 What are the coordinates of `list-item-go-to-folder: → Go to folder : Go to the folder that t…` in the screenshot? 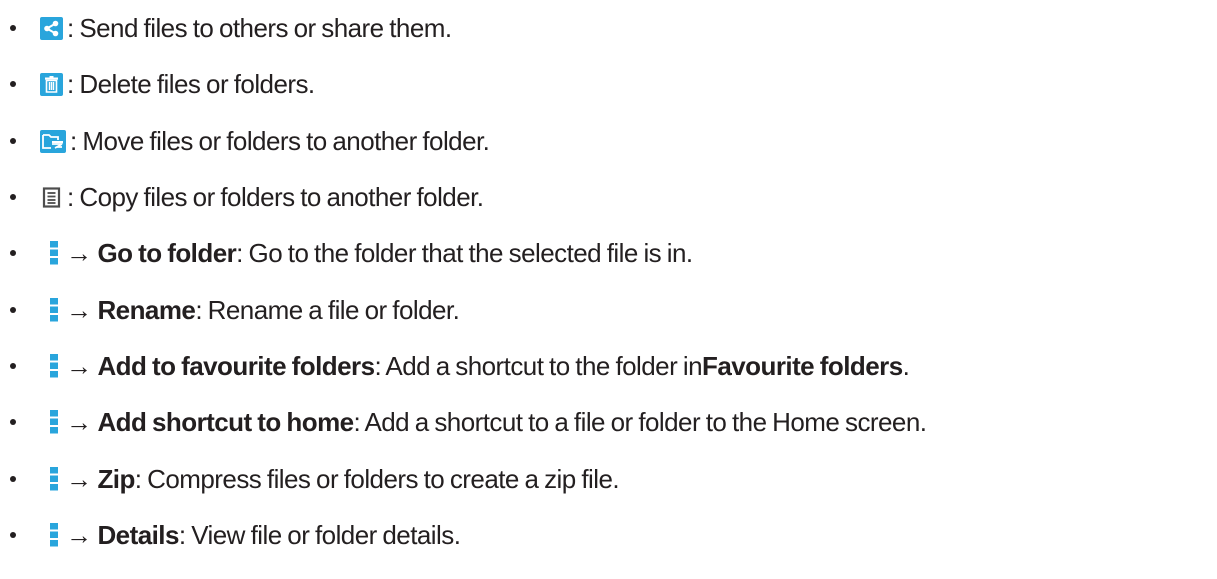 It's located at (346, 253).